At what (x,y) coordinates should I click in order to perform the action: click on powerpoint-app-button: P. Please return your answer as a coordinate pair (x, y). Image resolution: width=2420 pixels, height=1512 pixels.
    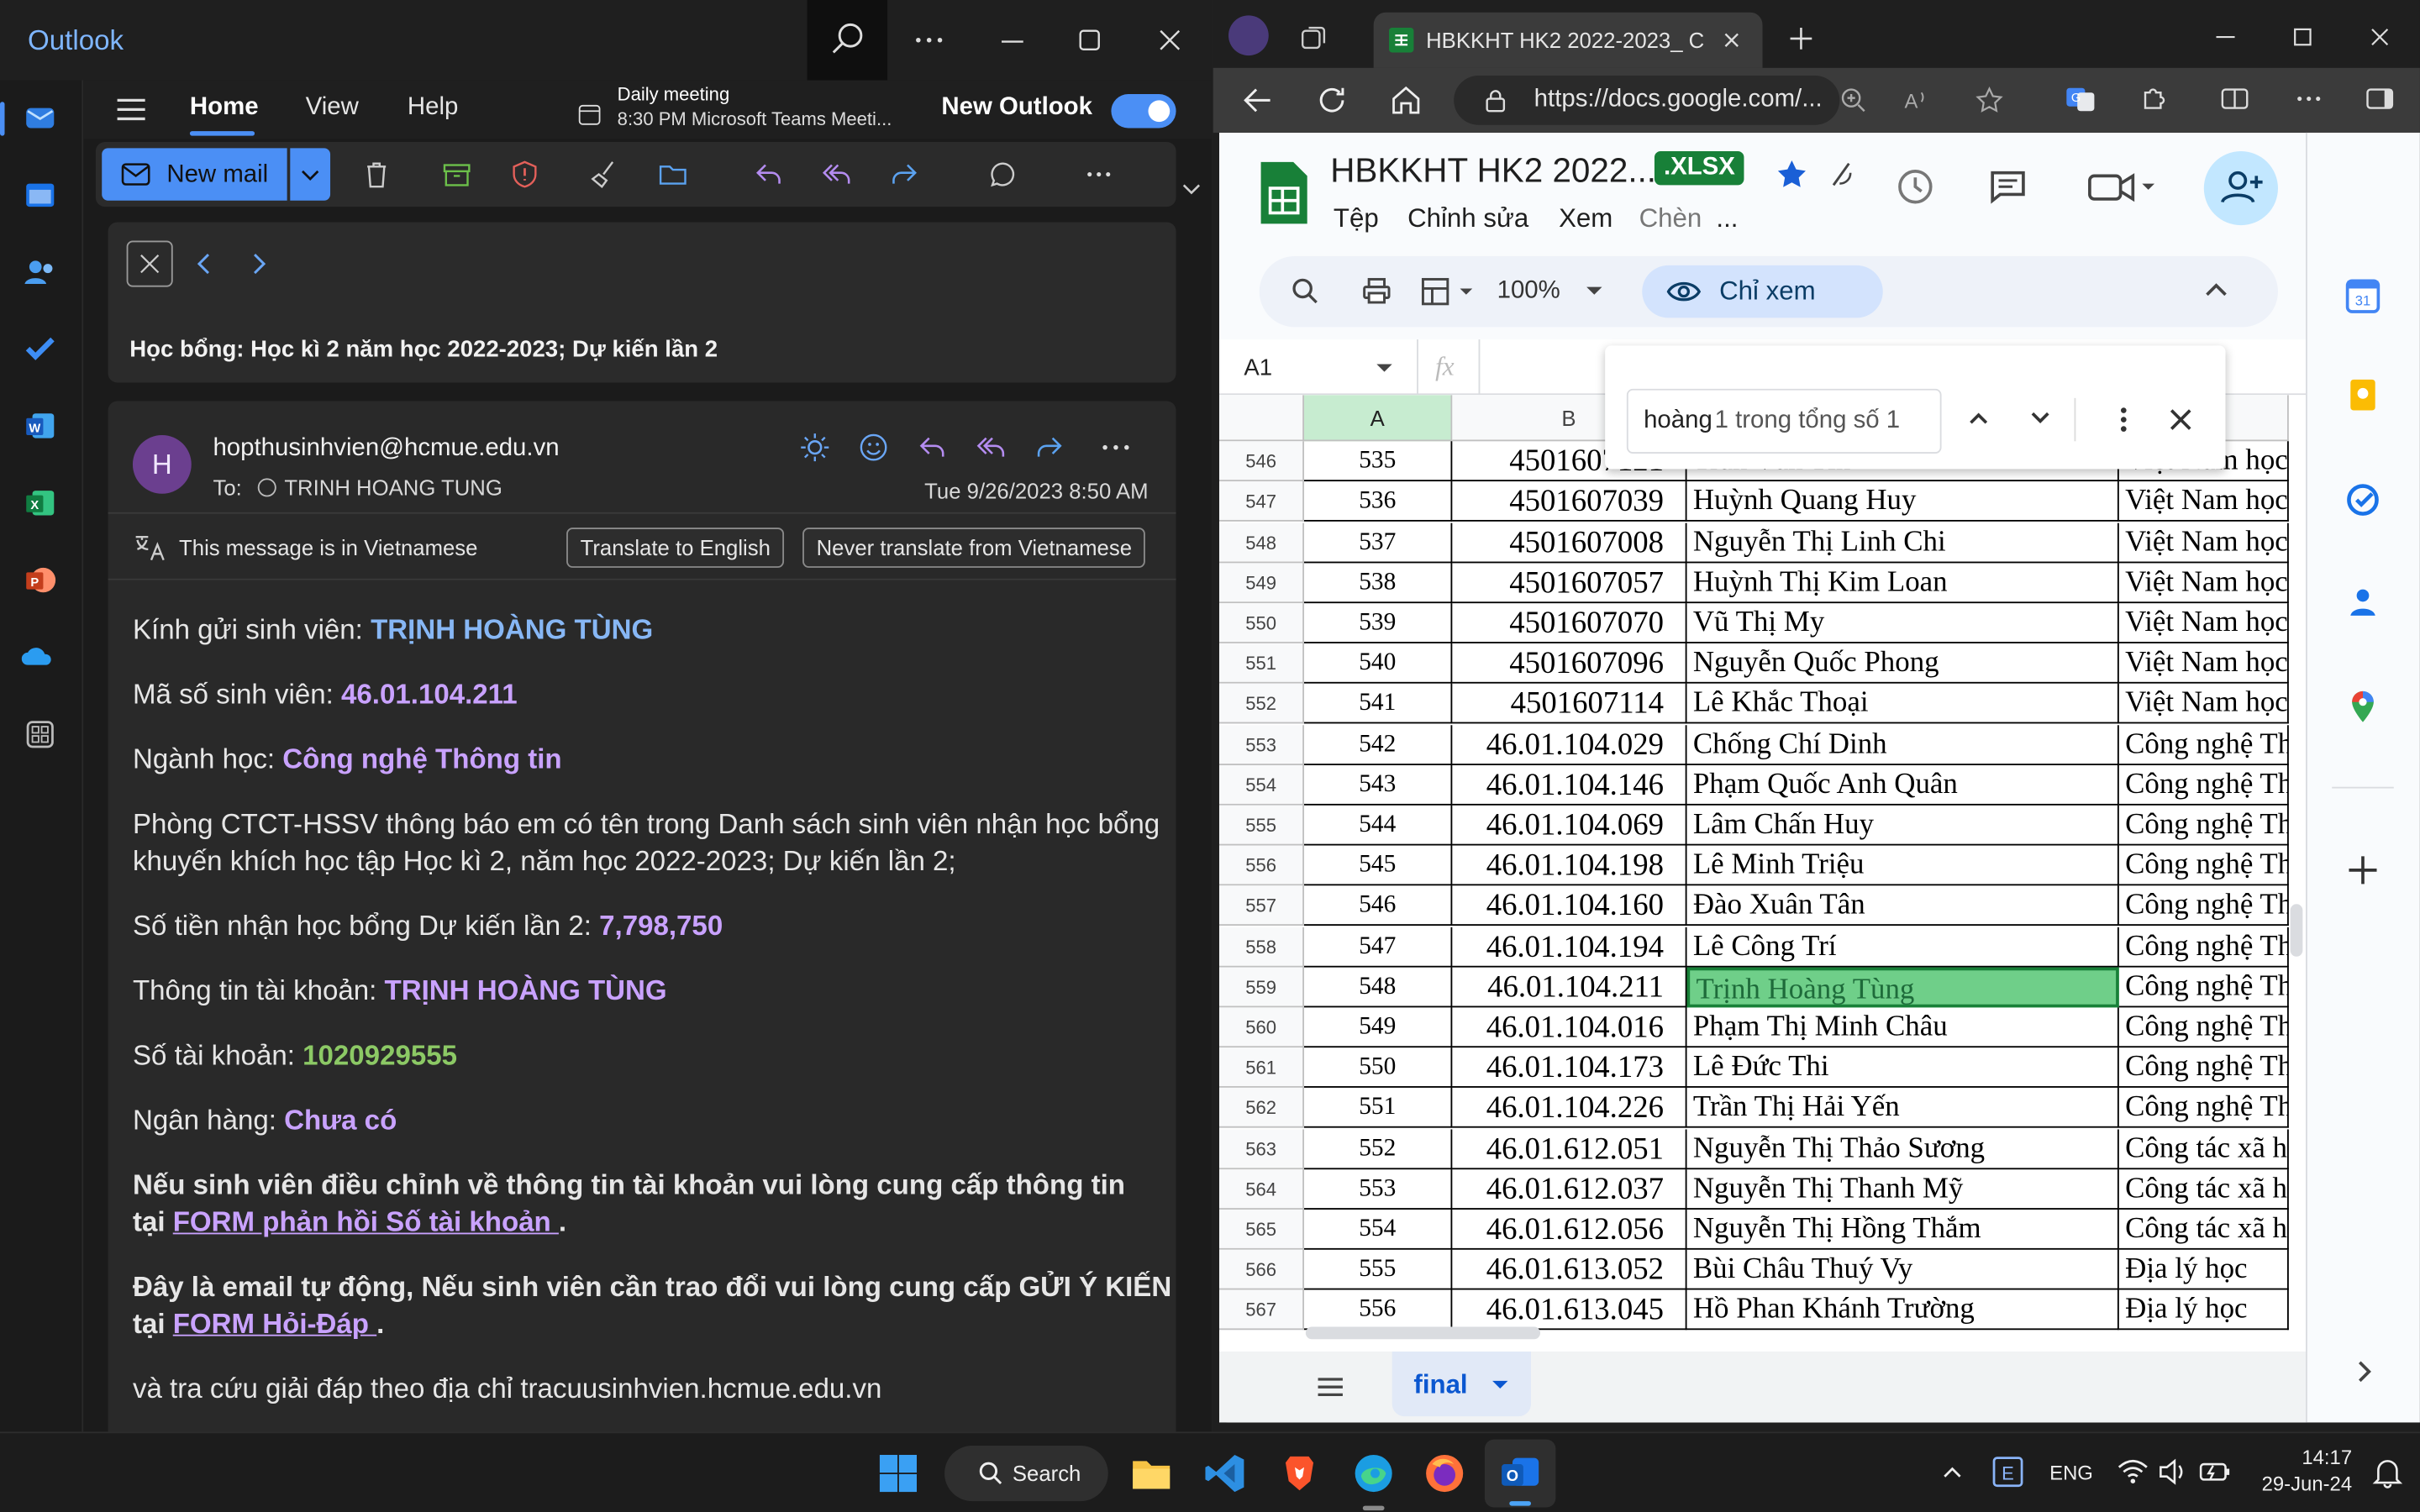
    Looking at the image, I should click on (40, 580).